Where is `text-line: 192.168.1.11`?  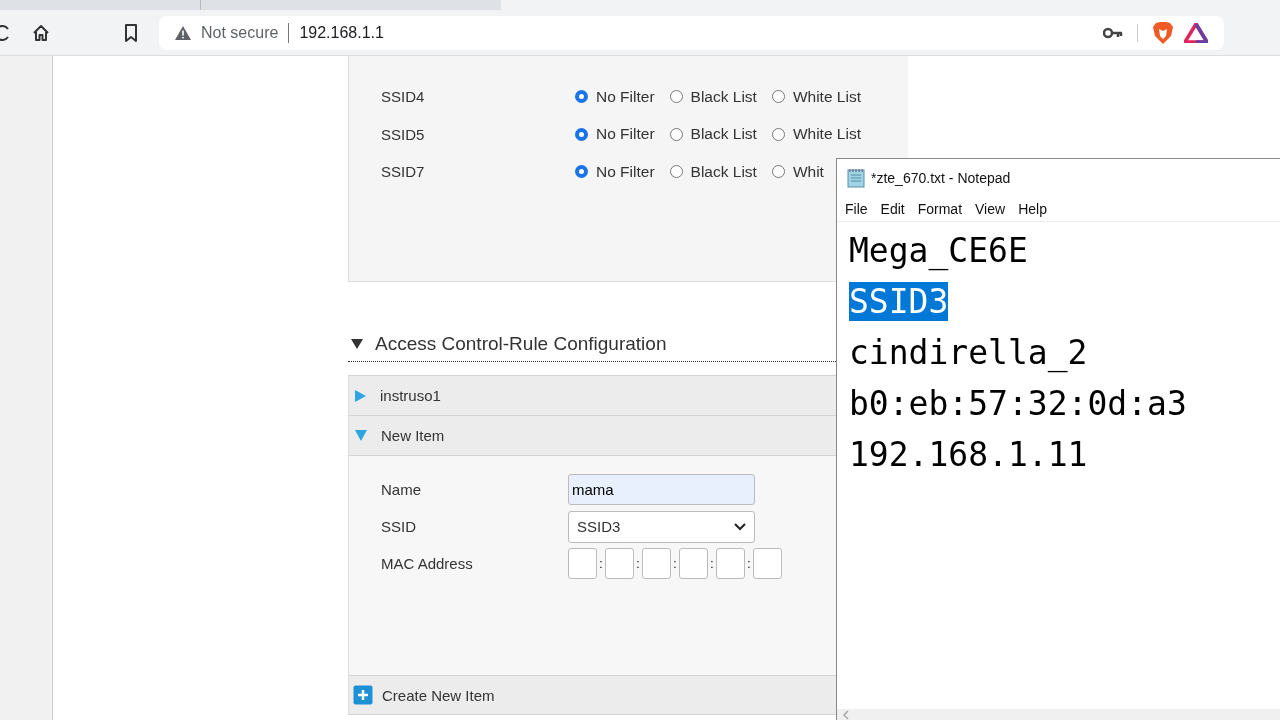 text-line: 192.168.1.11 is located at coordinates (968, 454).